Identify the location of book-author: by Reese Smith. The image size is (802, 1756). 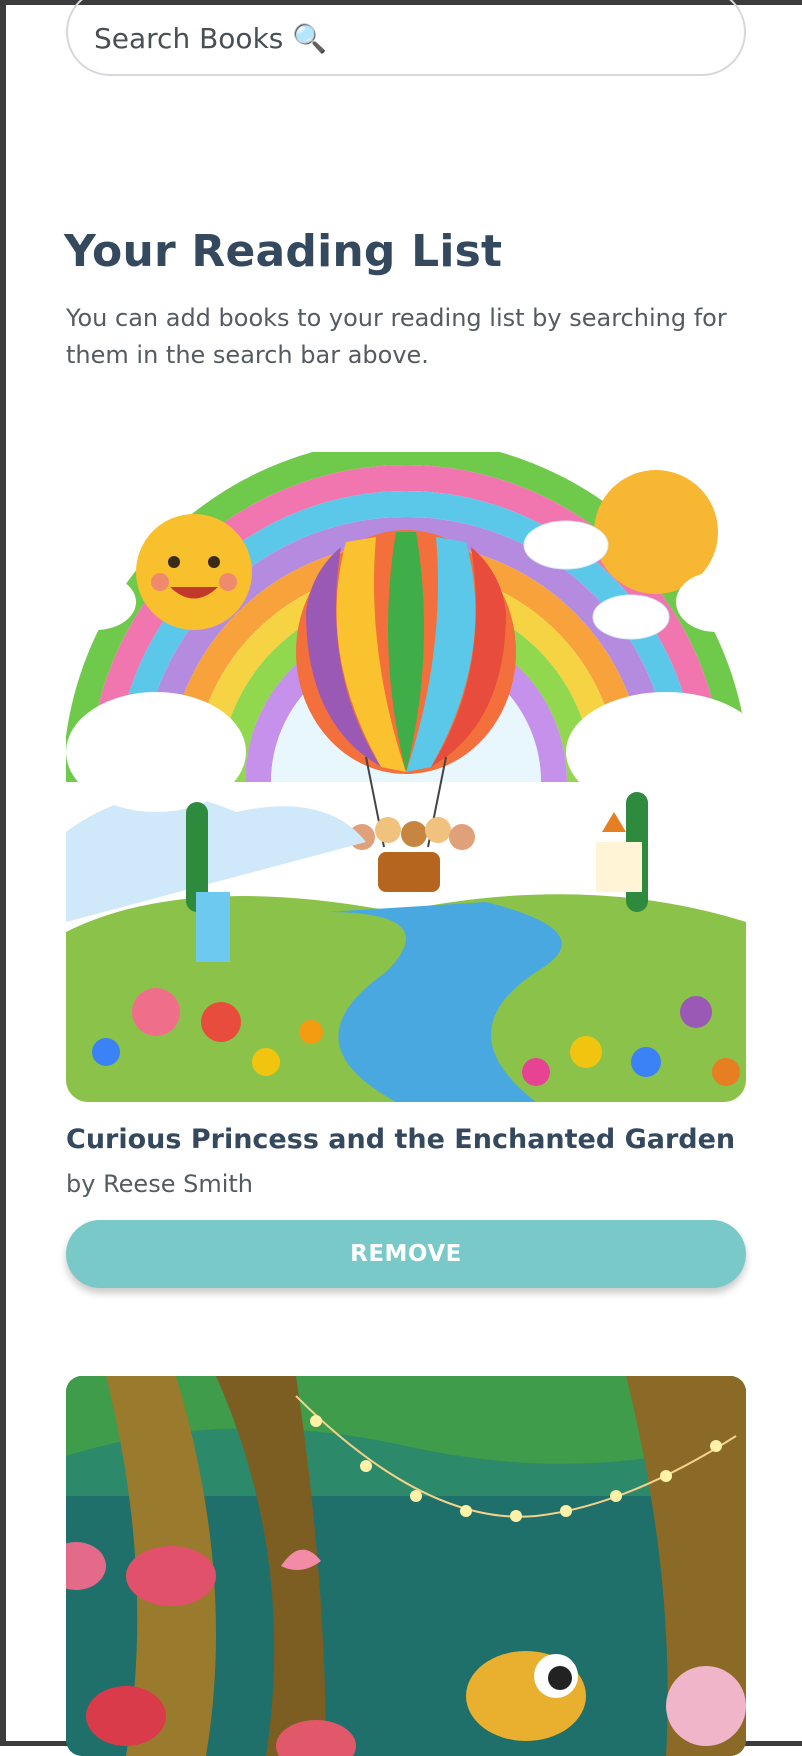
(159, 1184).